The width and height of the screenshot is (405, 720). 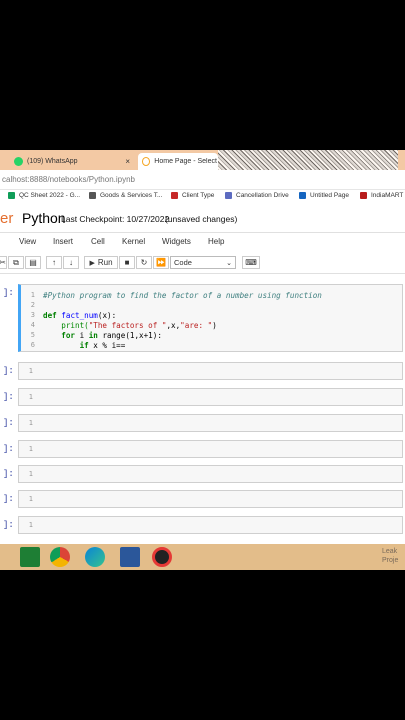 What do you see at coordinates (50, 315) in the screenshot?
I see `keyword: def` at bounding box center [50, 315].